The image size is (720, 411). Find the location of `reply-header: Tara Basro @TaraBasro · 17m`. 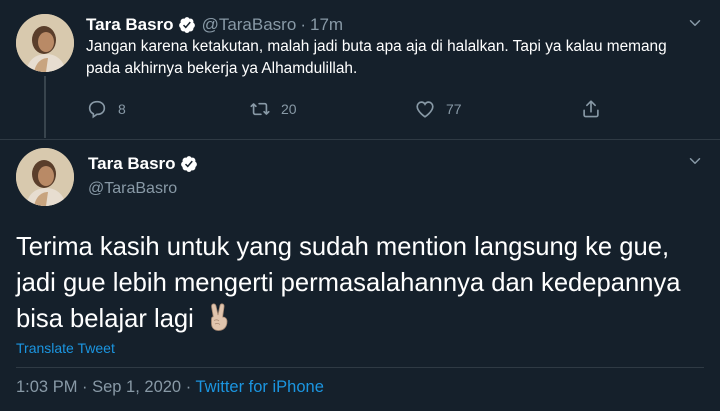

reply-header: Tara Basro @TaraBasro · 17m is located at coordinates (214, 25).